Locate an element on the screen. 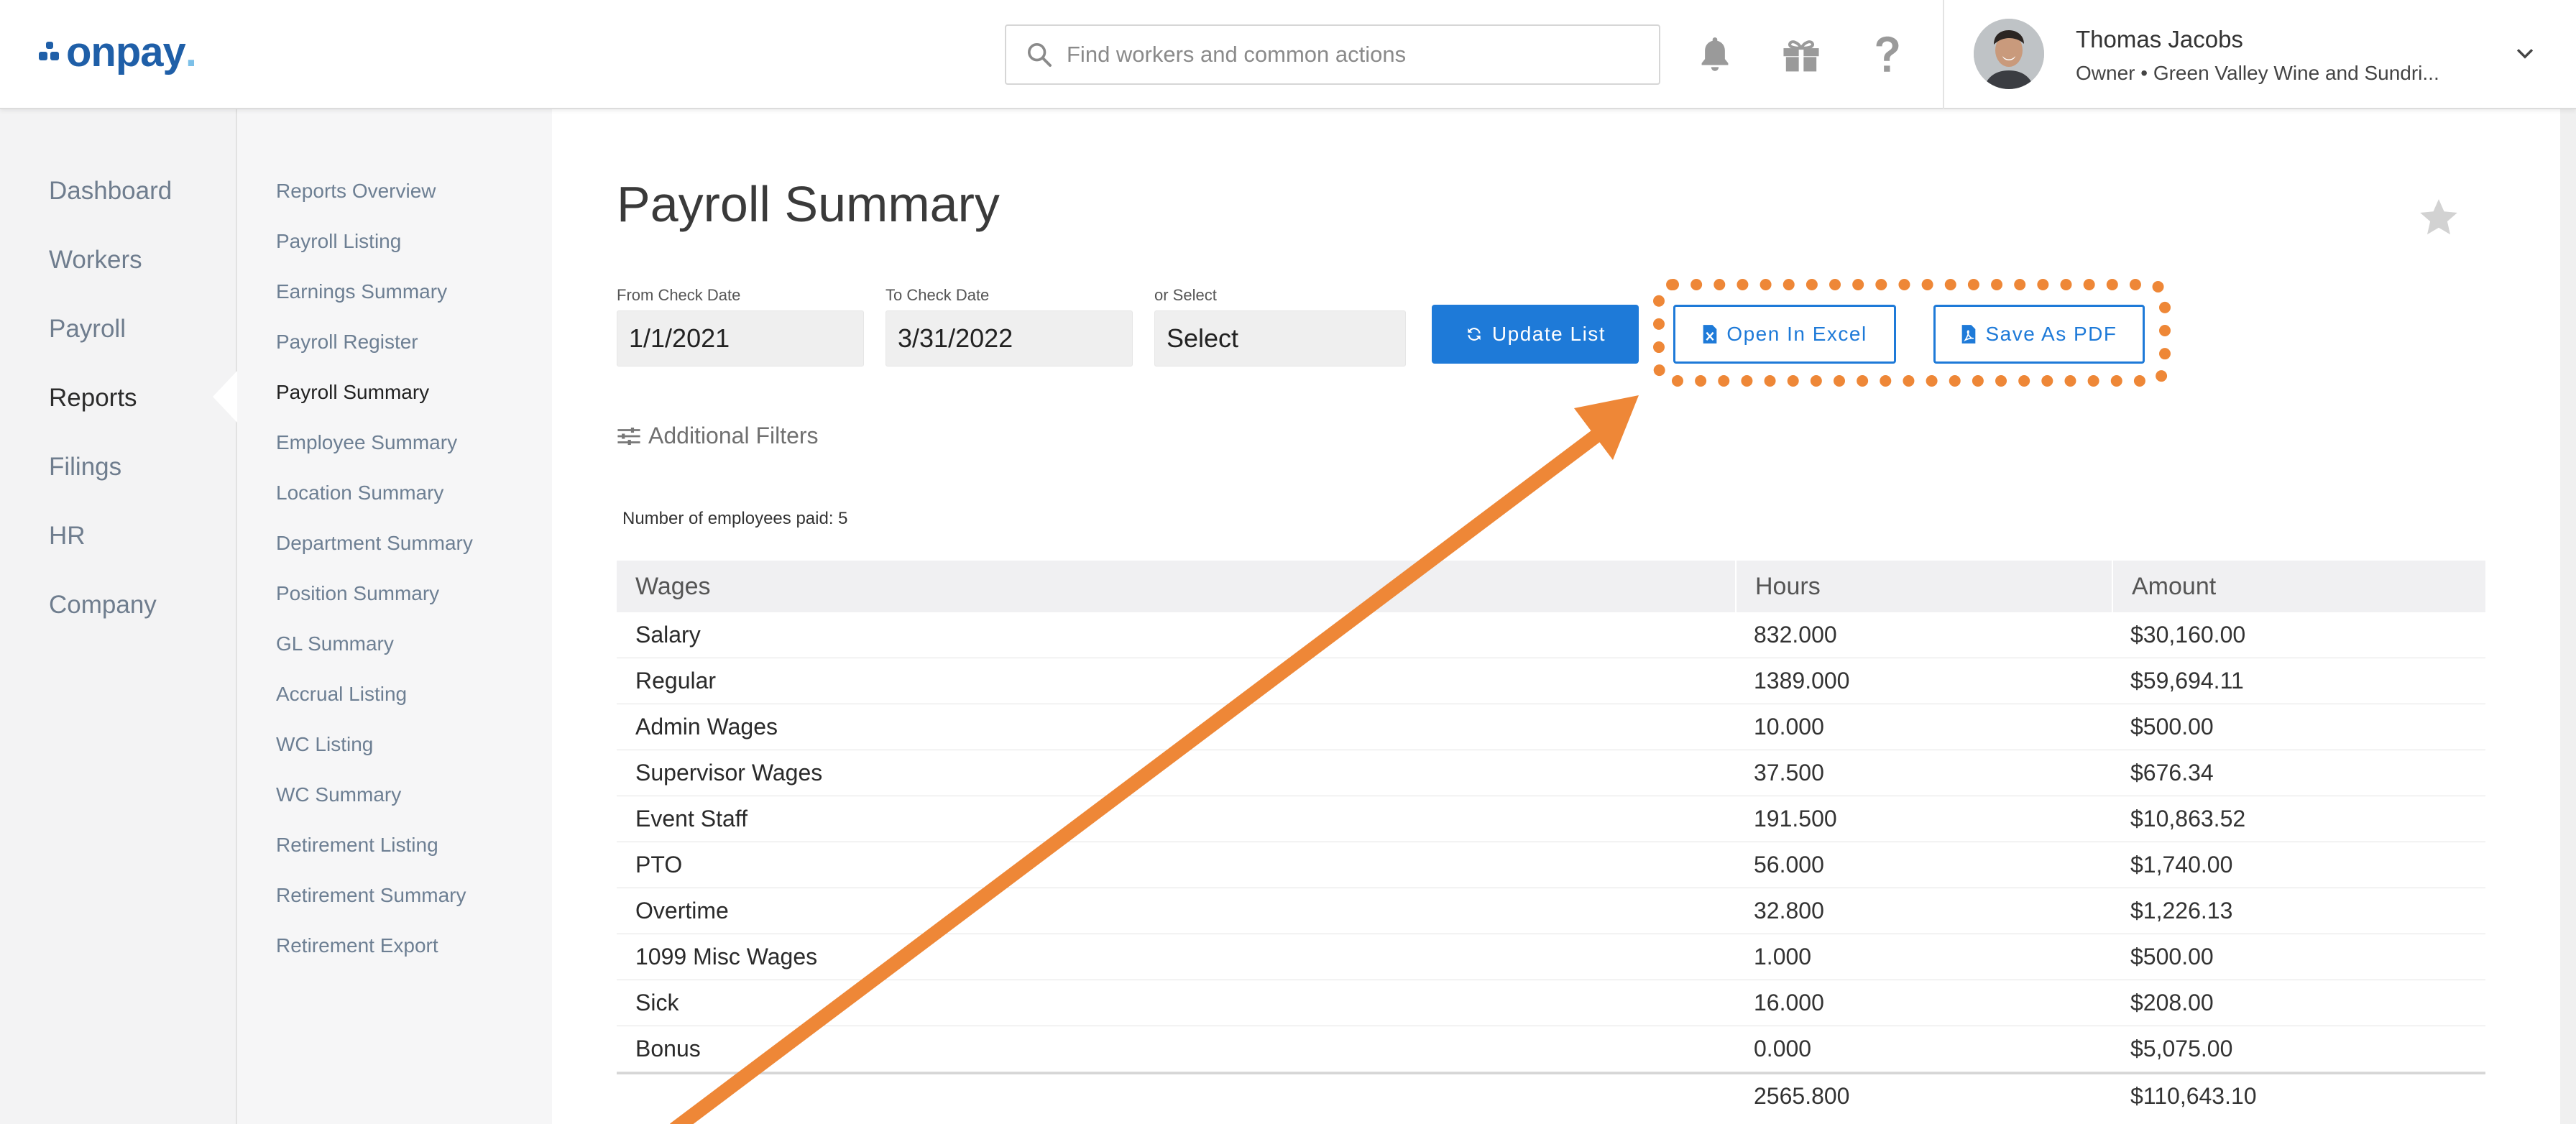 The height and width of the screenshot is (1124, 2576). from-date-input: 1/1/2021 is located at coordinates (740, 339).